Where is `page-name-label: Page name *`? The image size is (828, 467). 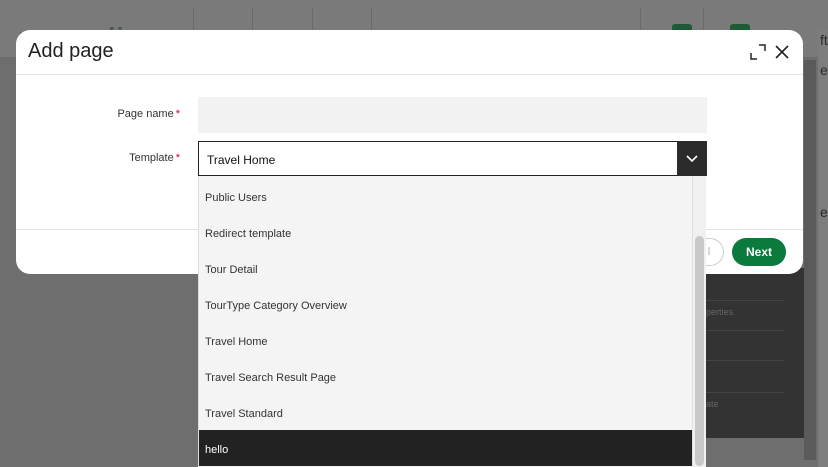
page-name-label: Page name * is located at coordinates (100, 114).